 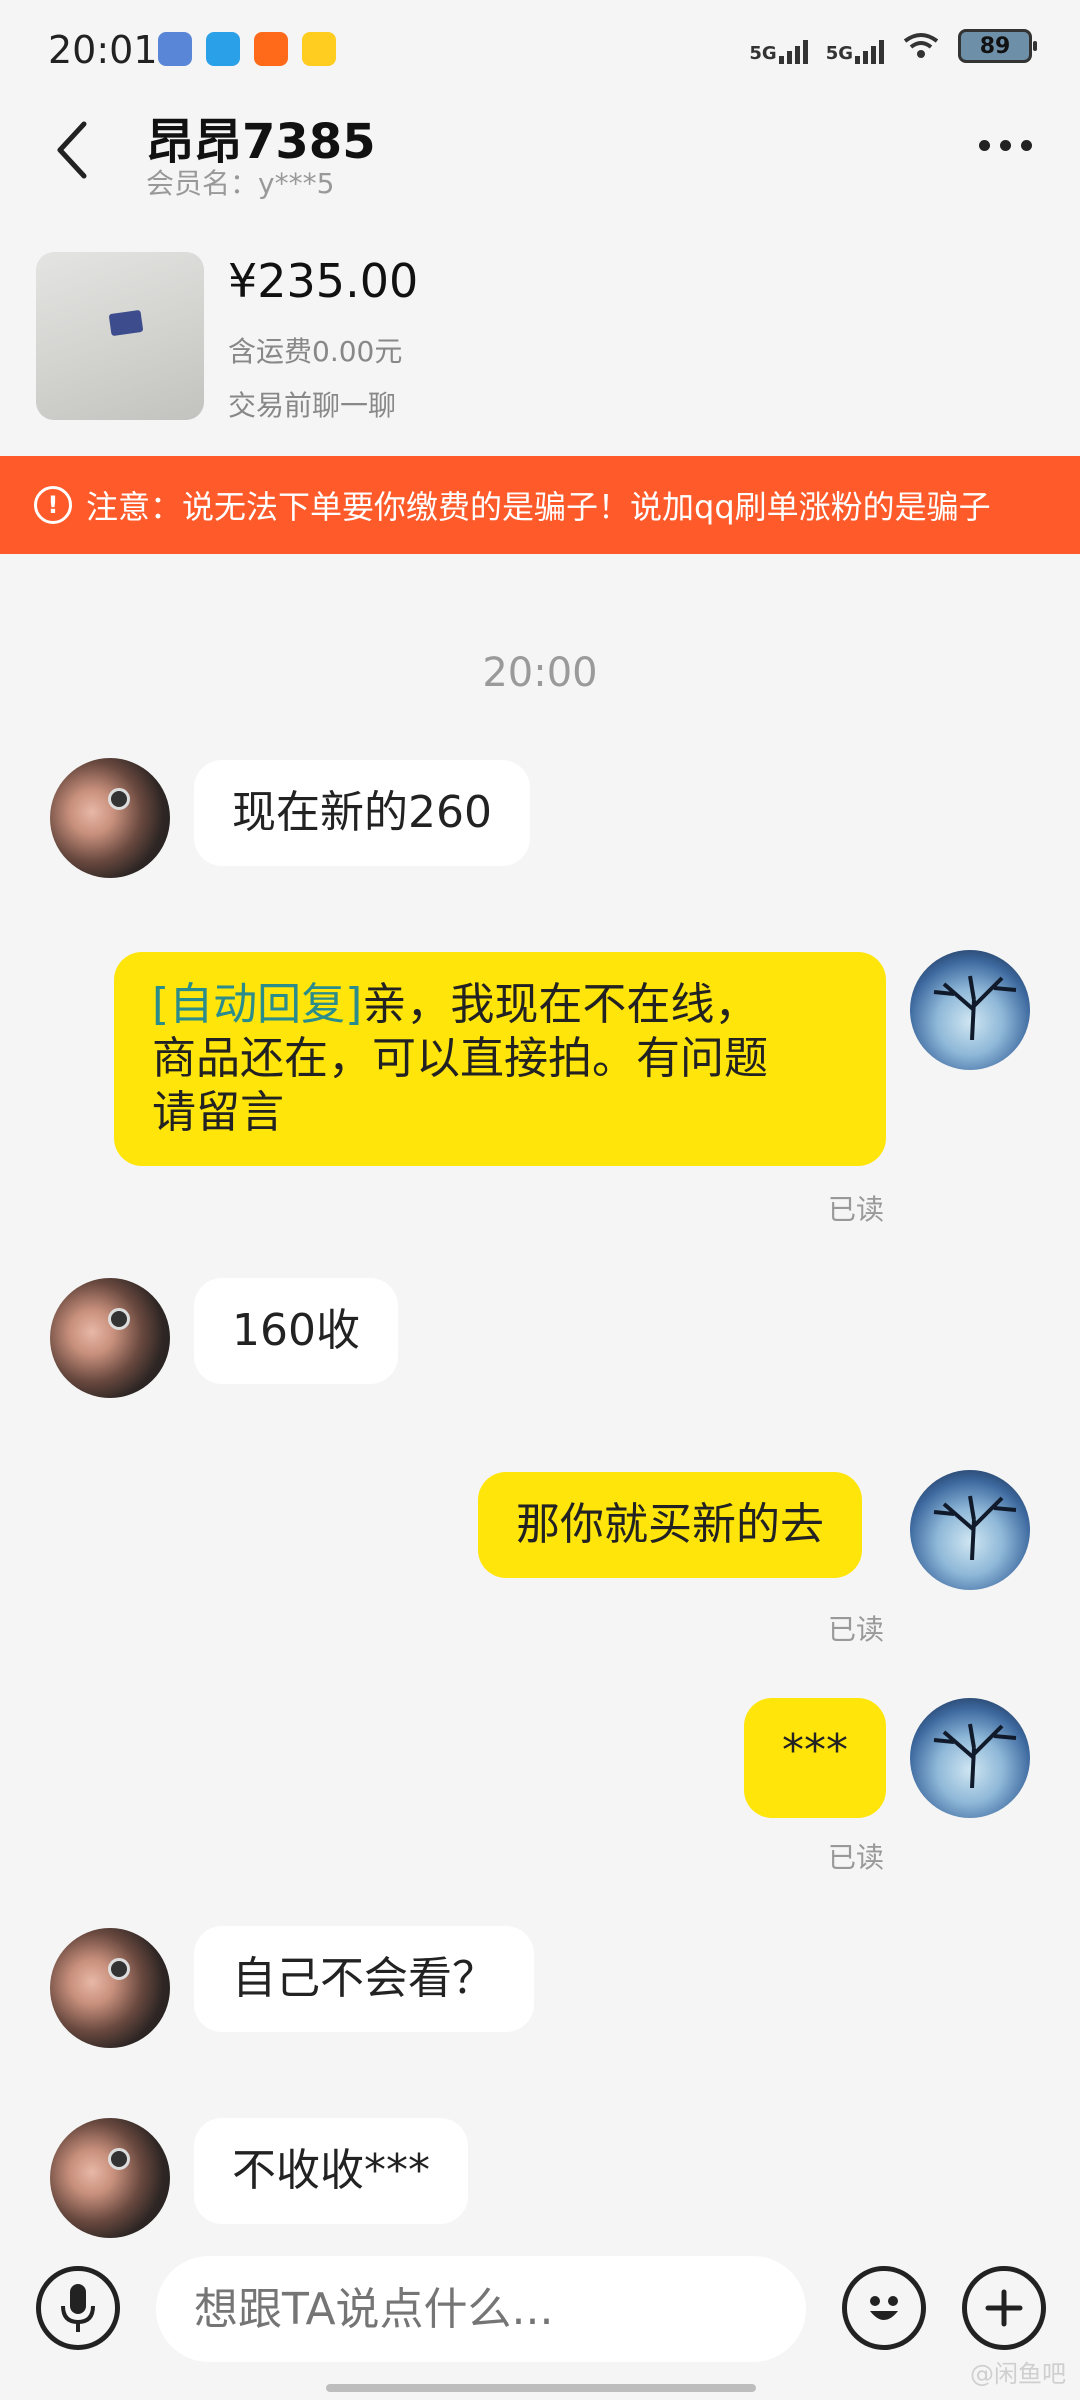 What do you see at coordinates (126, 323) in the screenshot?
I see `memory-card-image` at bounding box center [126, 323].